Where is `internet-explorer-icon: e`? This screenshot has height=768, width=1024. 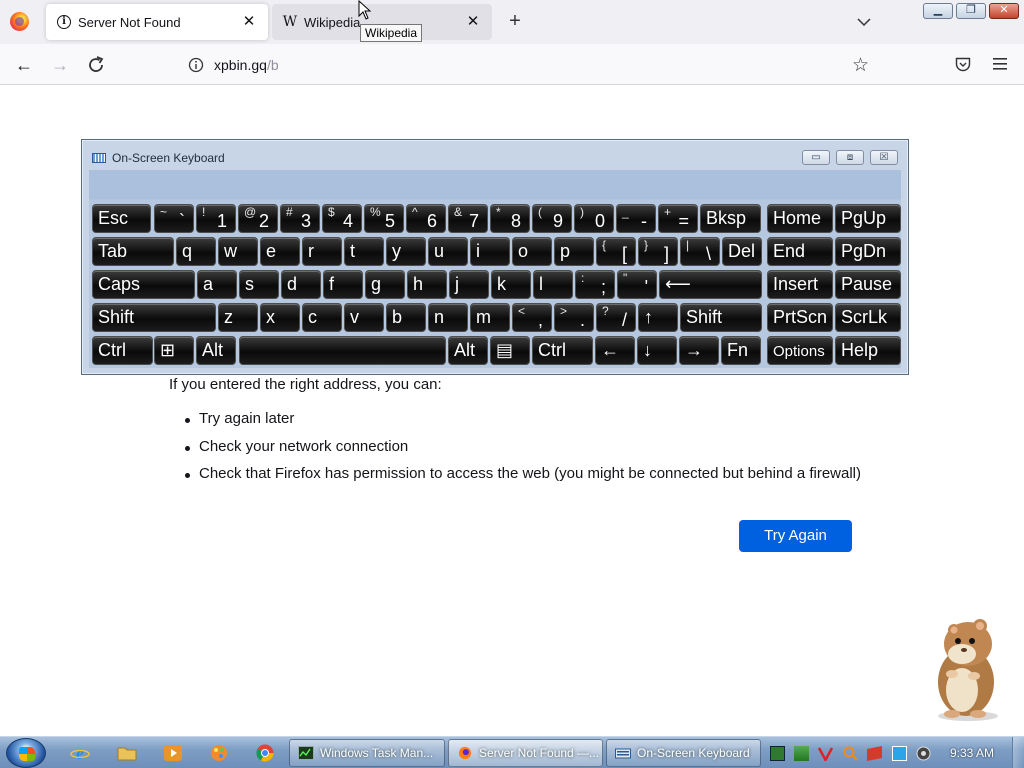
internet-explorer-icon: e is located at coordinates (80, 753).